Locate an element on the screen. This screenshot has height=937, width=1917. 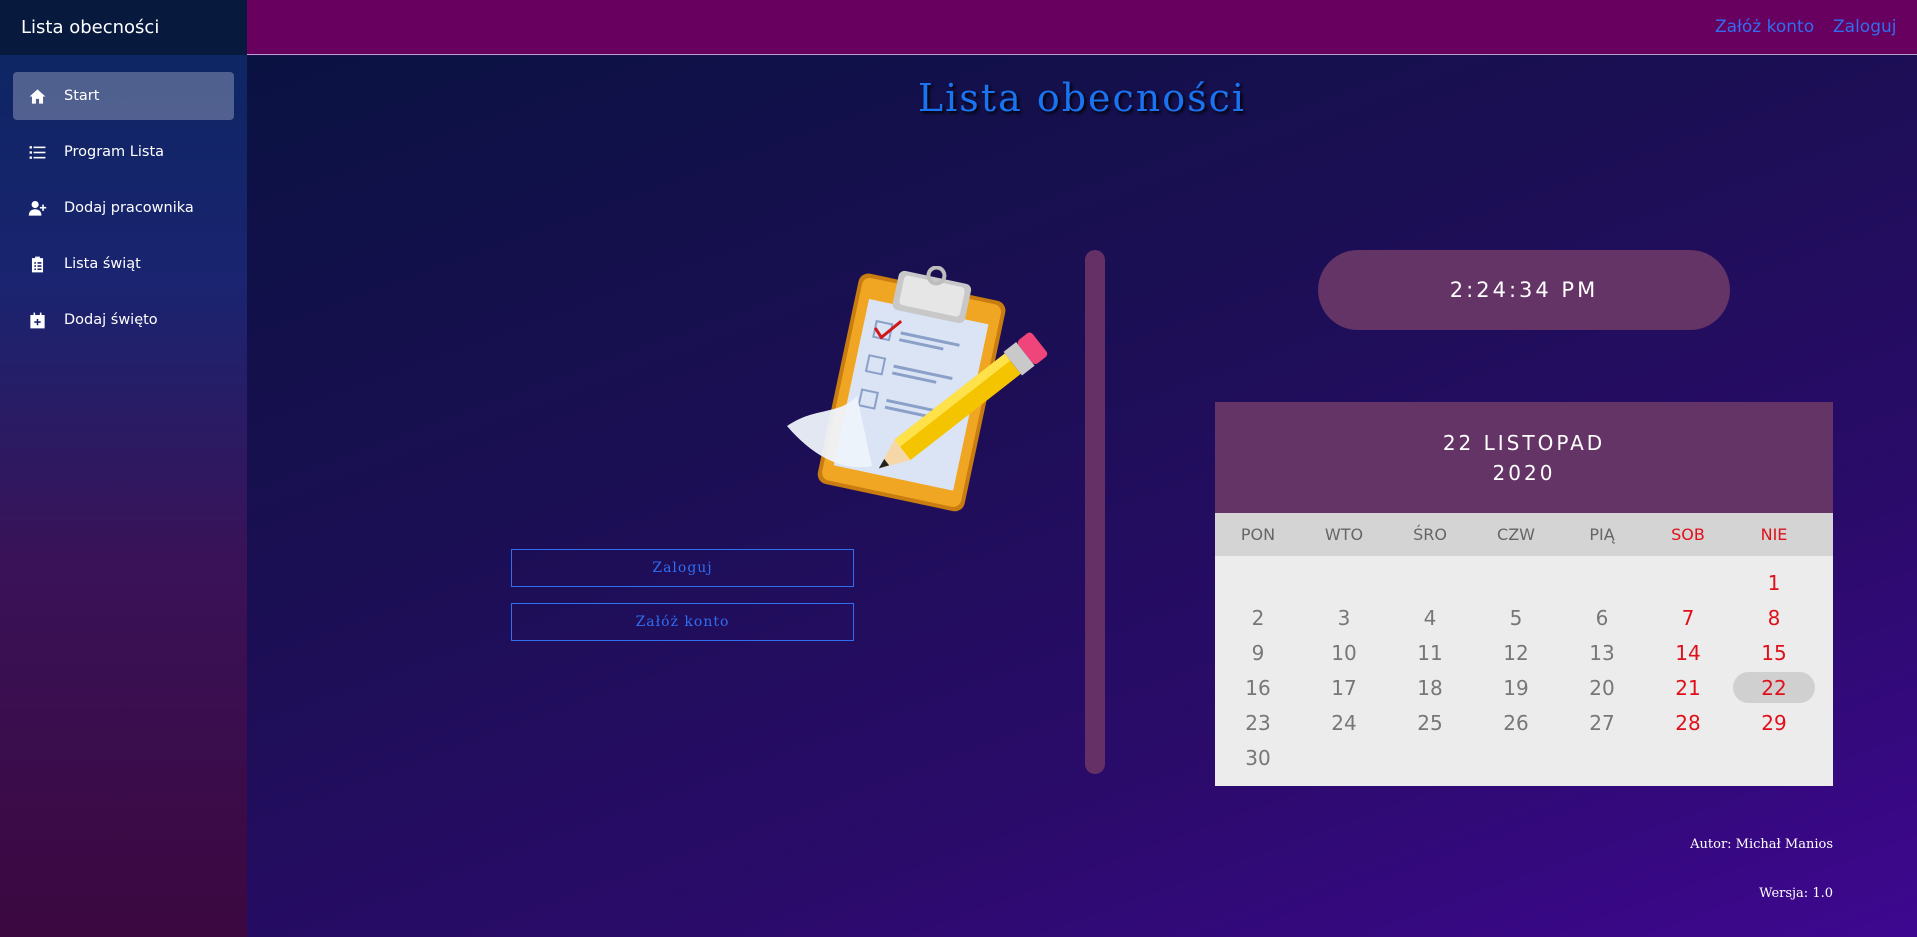
calendar-day: 30 is located at coordinates (1258, 757).